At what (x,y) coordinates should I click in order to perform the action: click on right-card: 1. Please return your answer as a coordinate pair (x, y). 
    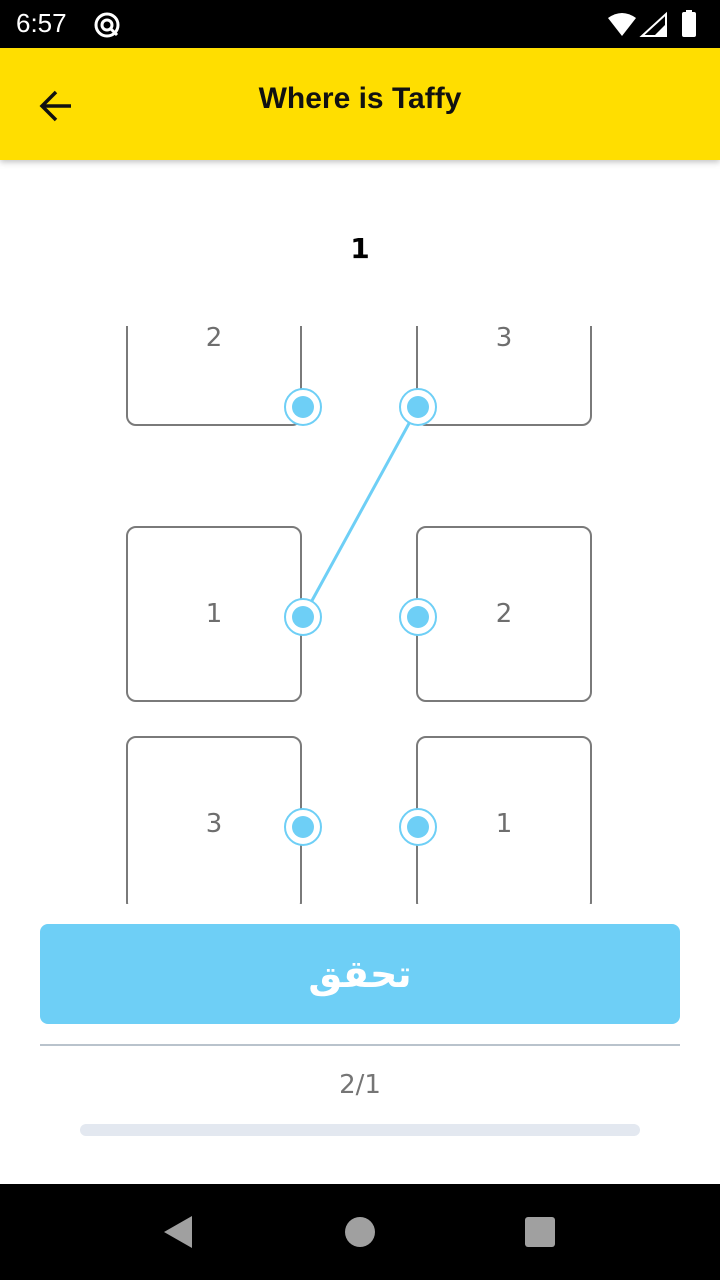
    Looking at the image, I should click on (504, 820).